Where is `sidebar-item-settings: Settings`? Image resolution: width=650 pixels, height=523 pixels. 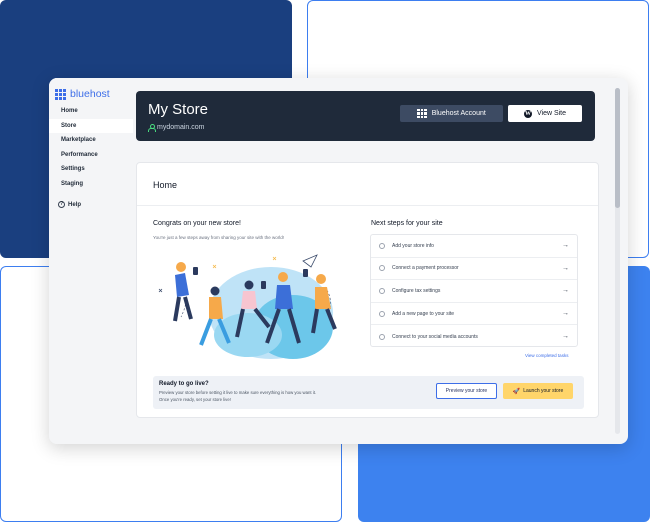
sidebar-item-settings: Settings is located at coordinates (91, 169).